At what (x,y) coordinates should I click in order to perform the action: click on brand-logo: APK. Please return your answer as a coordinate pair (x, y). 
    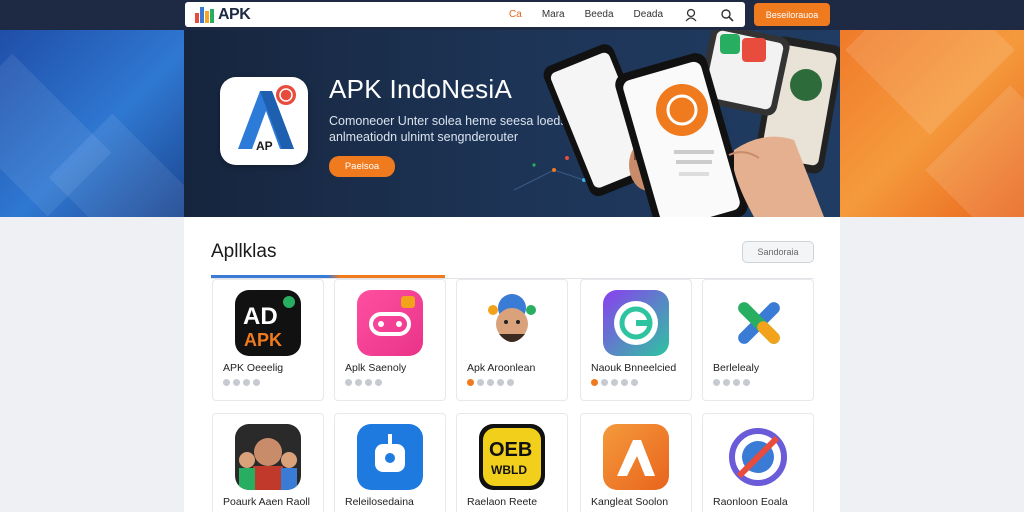
    Looking at the image, I should click on (223, 14).